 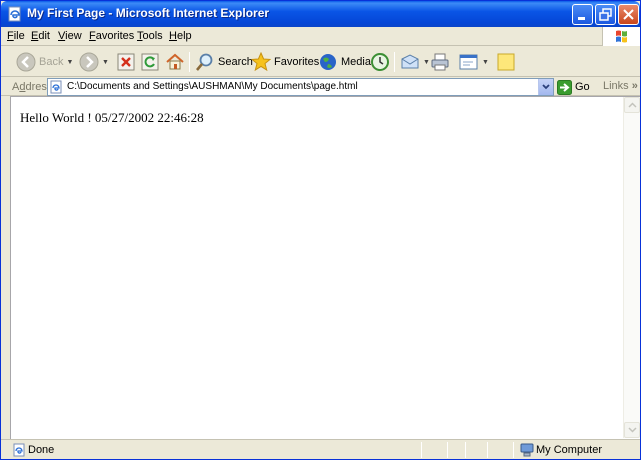 I want to click on sticky-note-icon, so click(x=506, y=62).